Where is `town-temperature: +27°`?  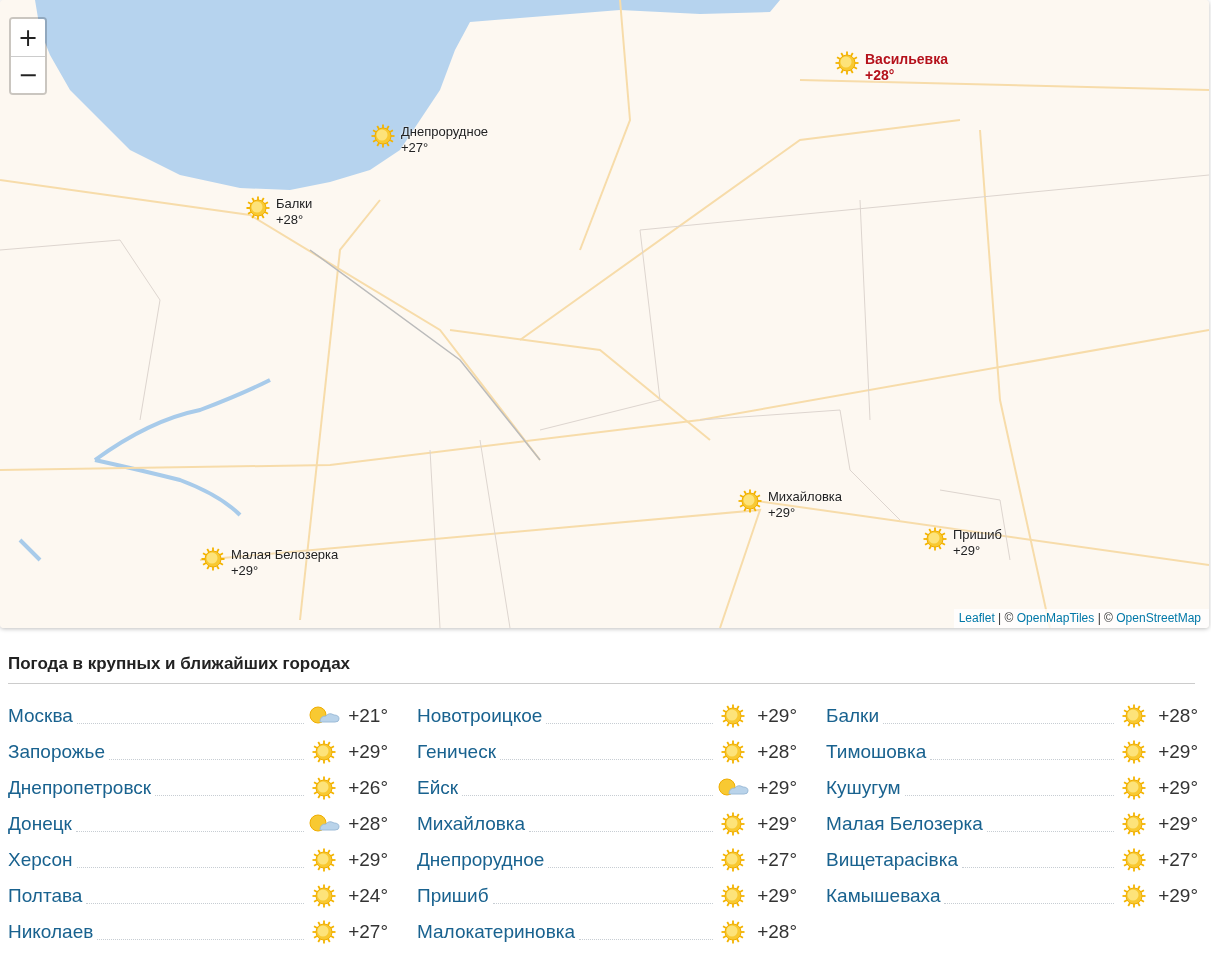
town-temperature: +27° is located at coordinates (415, 148).